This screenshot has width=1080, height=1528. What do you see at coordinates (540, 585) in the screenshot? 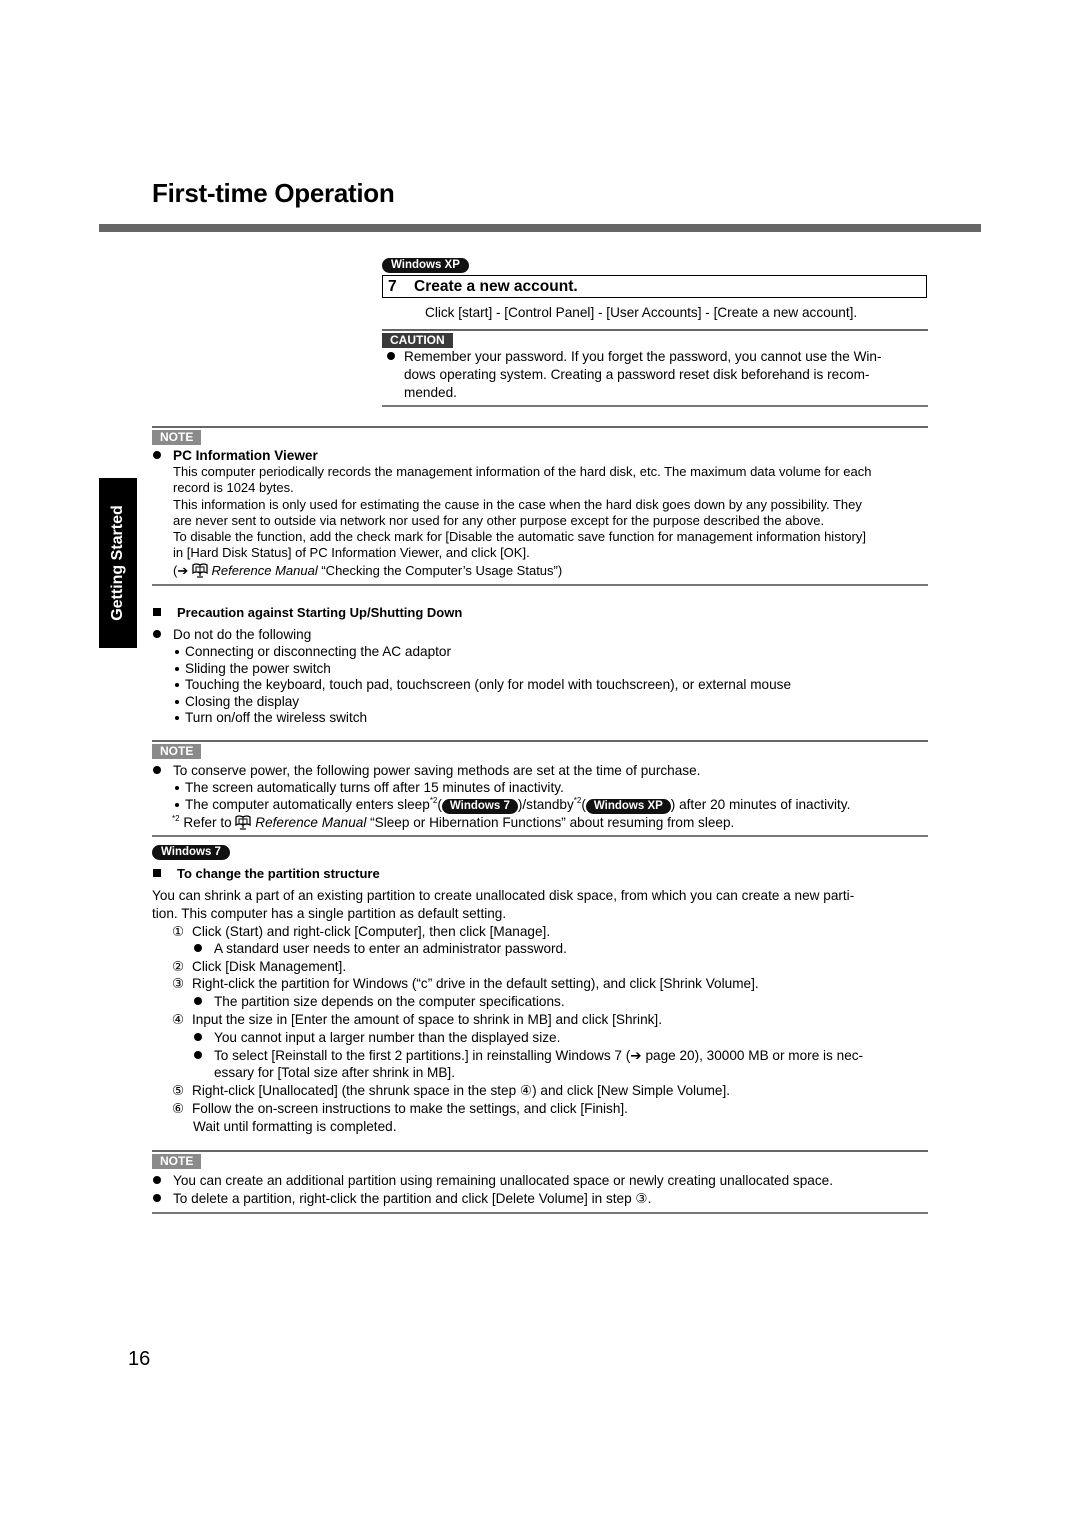
I see `note1-rule-bottom` at bounding box center [540, 585].